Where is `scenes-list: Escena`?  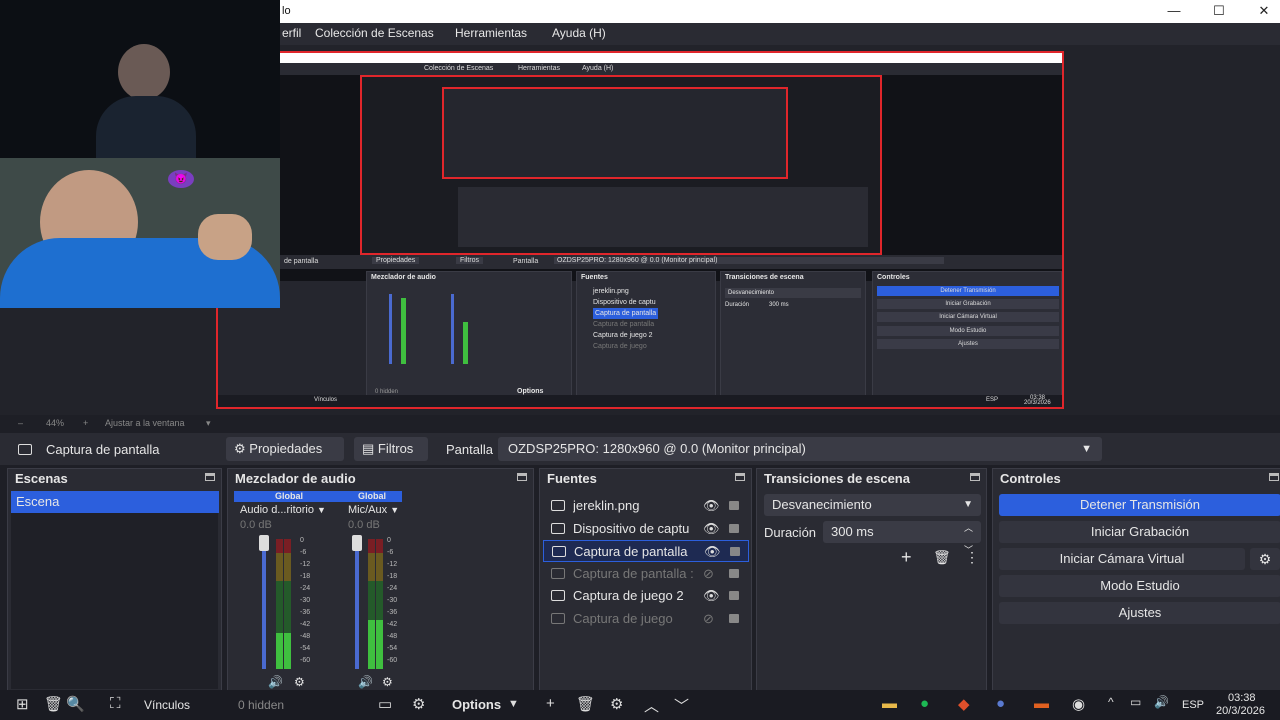
scenes-list: Escena is located at coordinates (115, 590).